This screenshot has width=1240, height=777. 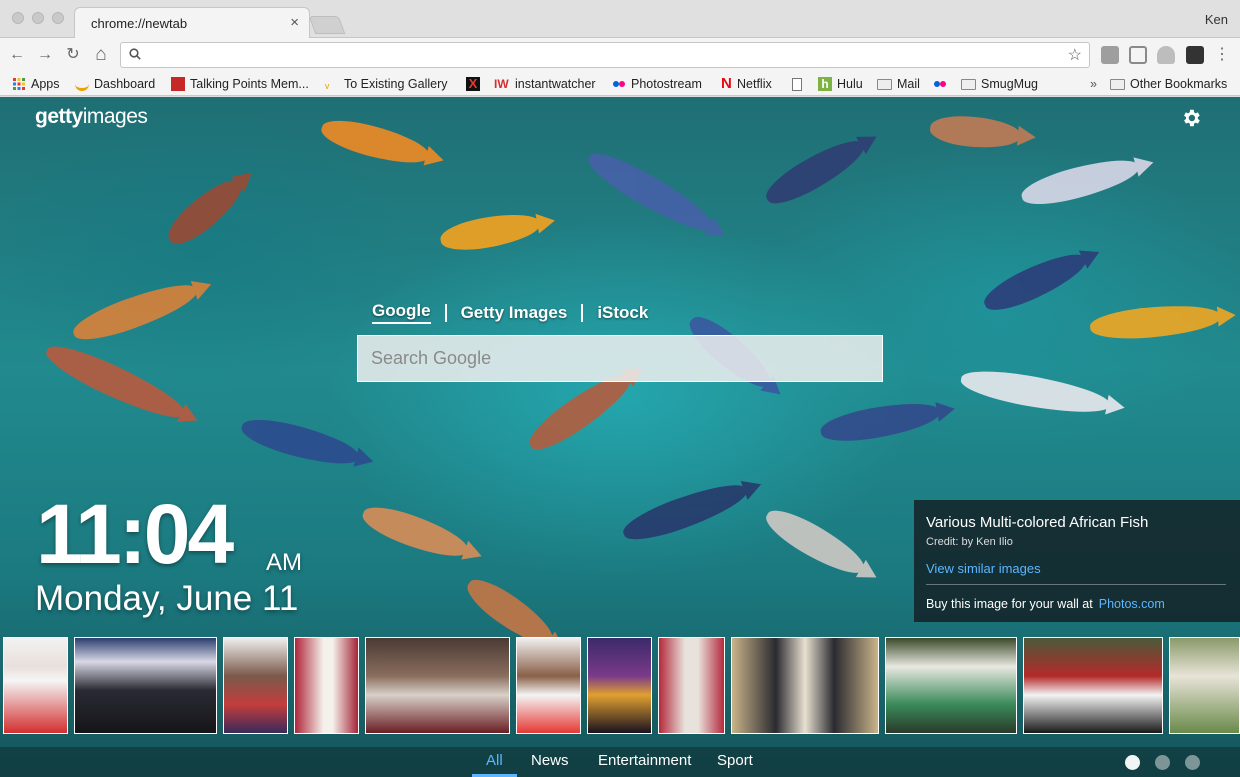 What do you see at coordinates (58, 18) in the screenshot?
I see `zoom-window-button` at bounding box center [58, 18].